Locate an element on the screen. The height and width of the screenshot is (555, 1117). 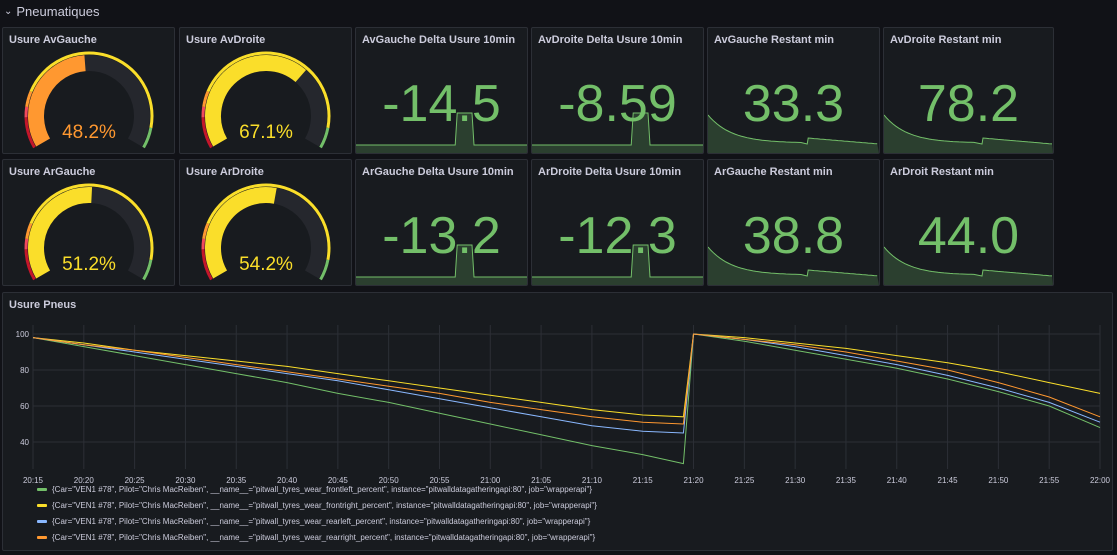
stat-panel-argauche-restant: ArGauche Restant min 38.8 is located at coordinates (793, 222).